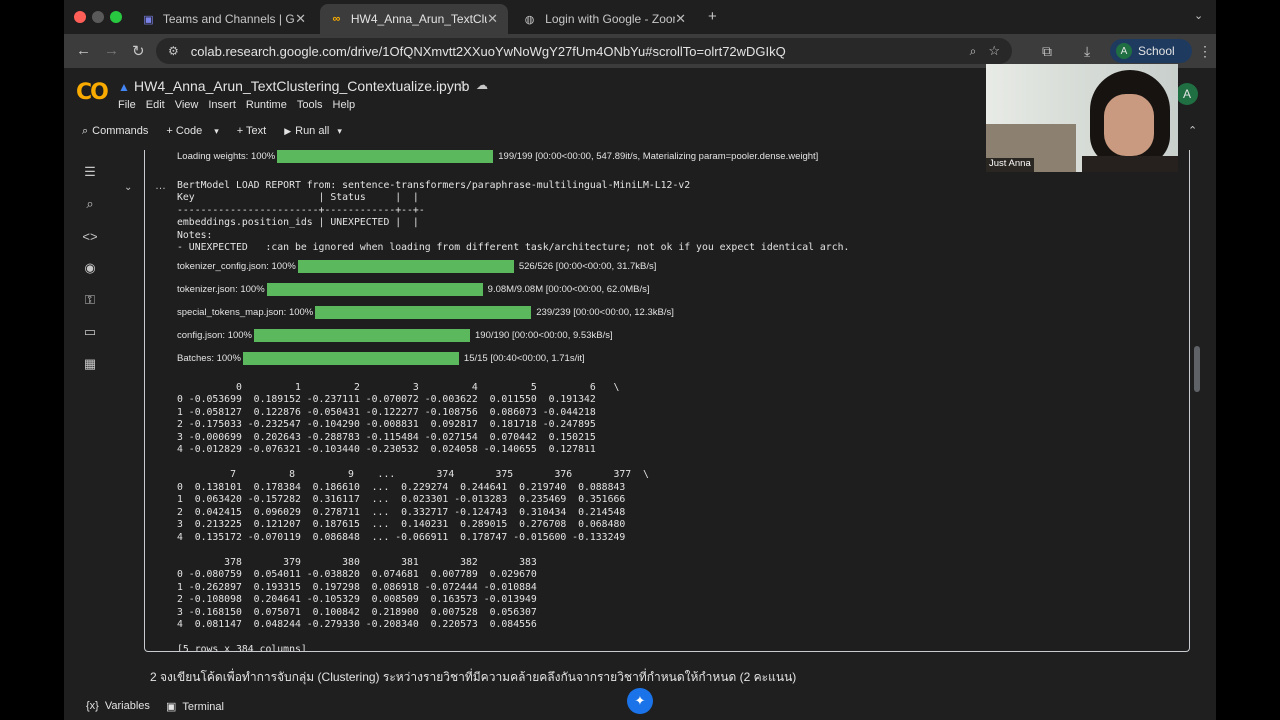 The image size is (1280, 720). I want to click on menu-insert: Insert, so click(222, 105).